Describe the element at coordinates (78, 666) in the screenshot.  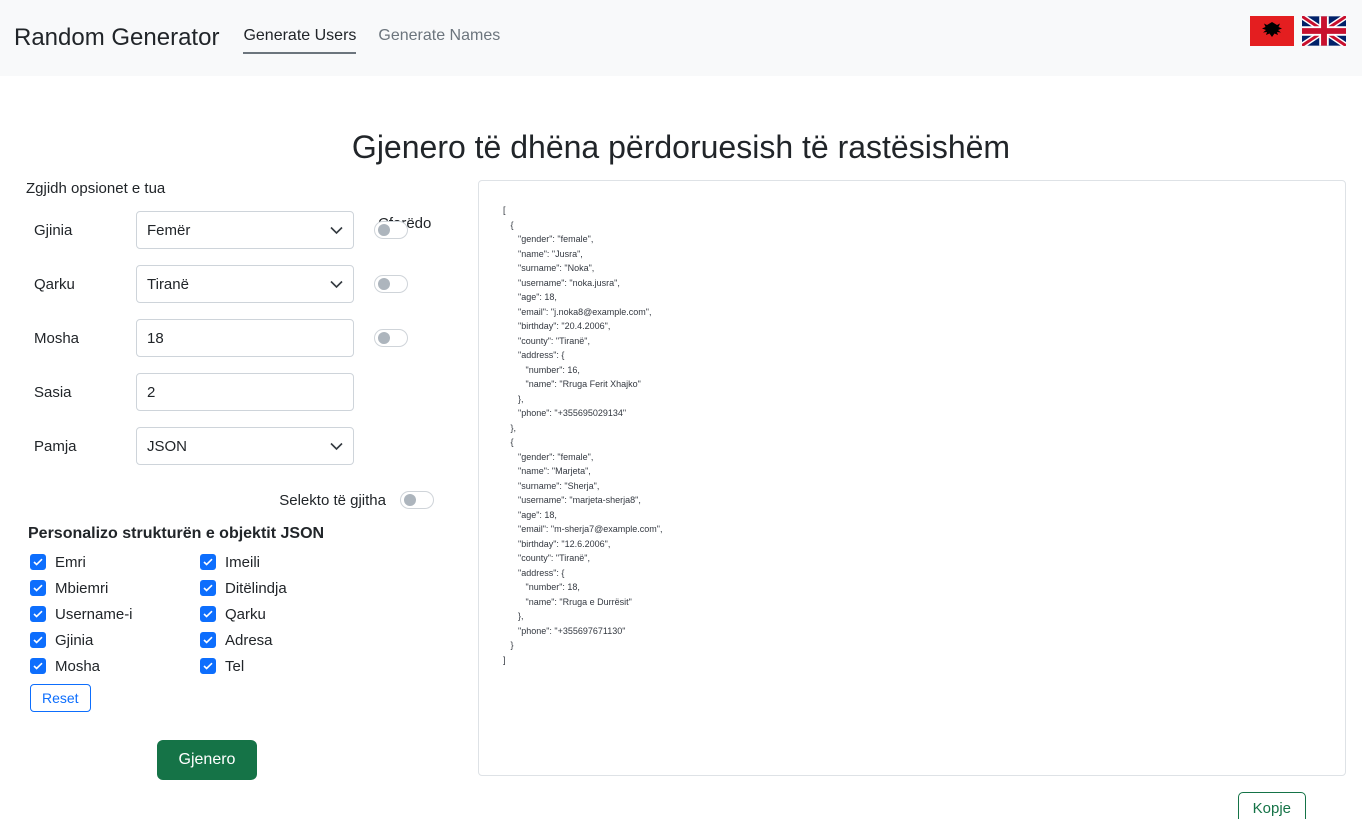
I see `checkbox-label: Mosha` at that location.